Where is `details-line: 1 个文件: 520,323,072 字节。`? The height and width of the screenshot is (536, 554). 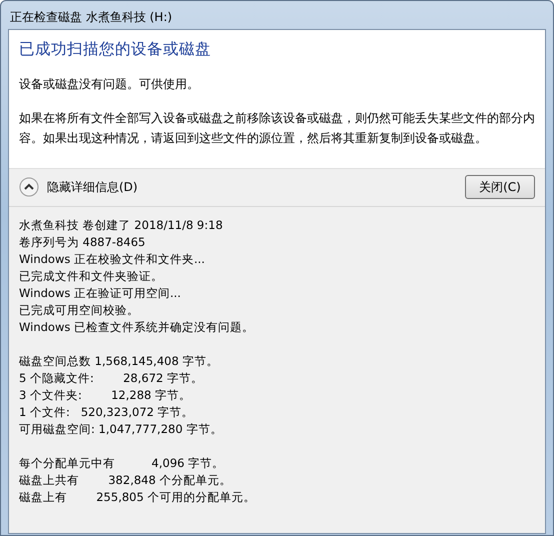
details-line: 1 个文件: 520,323,072 字节。 is located at coordinates (106, 412).